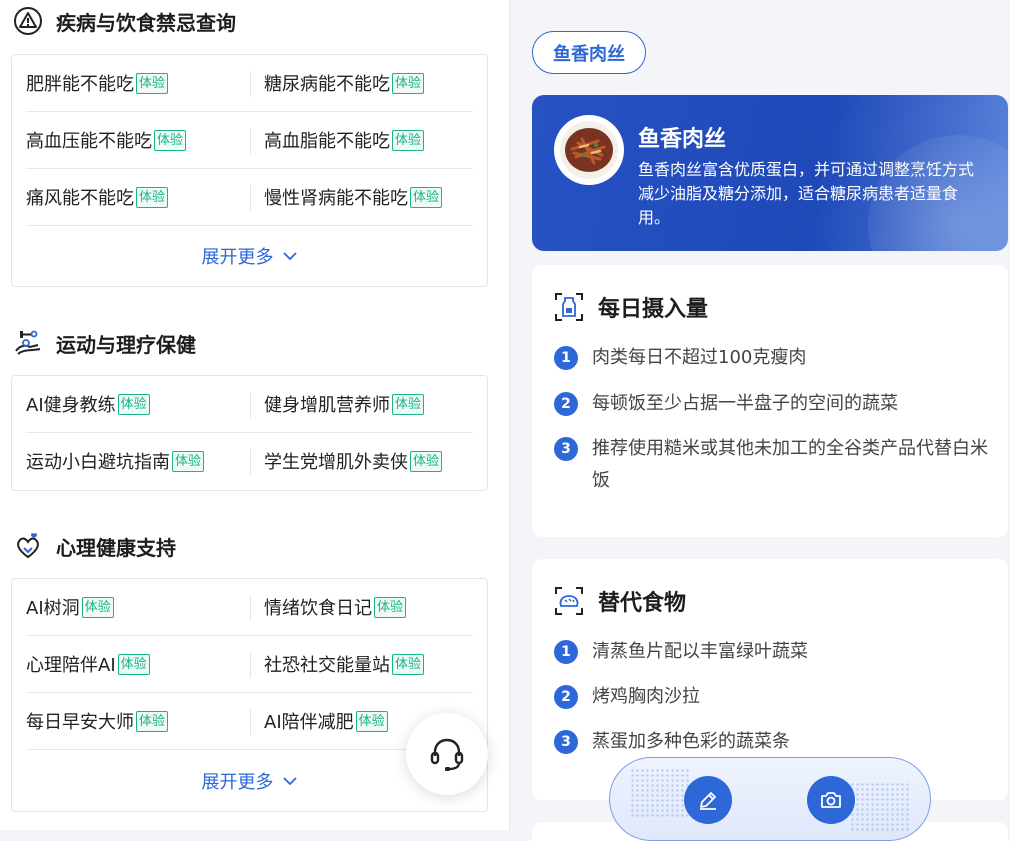 This screenshot has width=1010, height=841. What do you see at coordinates (97, 197) in the screenshot?
I see `list-item: 痛风能不能吃 体验` at bounding box center [97, 197].